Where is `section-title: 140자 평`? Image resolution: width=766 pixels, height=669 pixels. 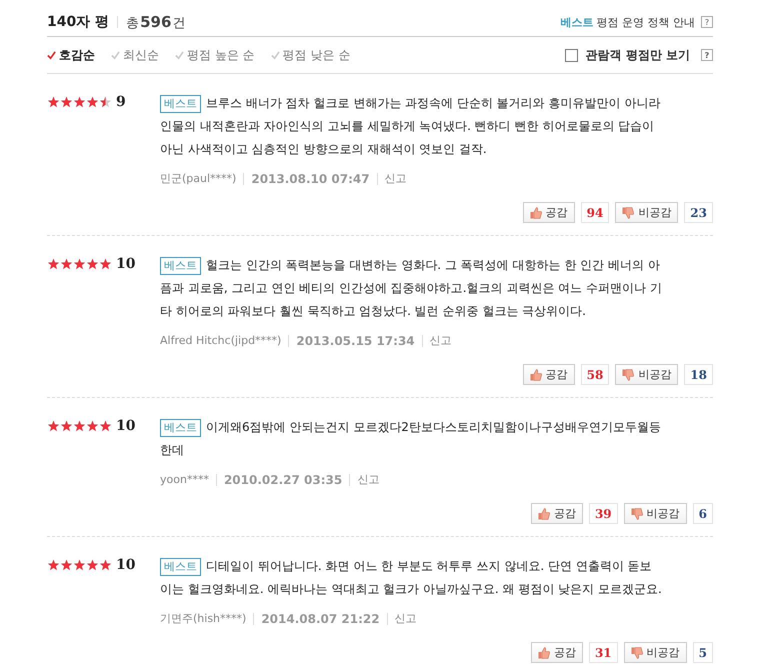
section-title: 140자 평 is located at coordinates (78, 22).